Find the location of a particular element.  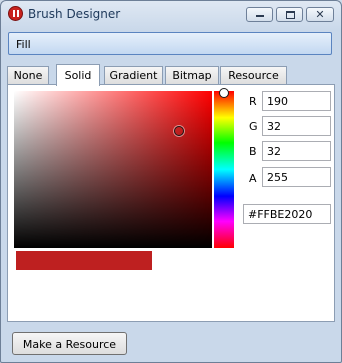

window-title: Brush Designer is located at coordinates (74, 14).